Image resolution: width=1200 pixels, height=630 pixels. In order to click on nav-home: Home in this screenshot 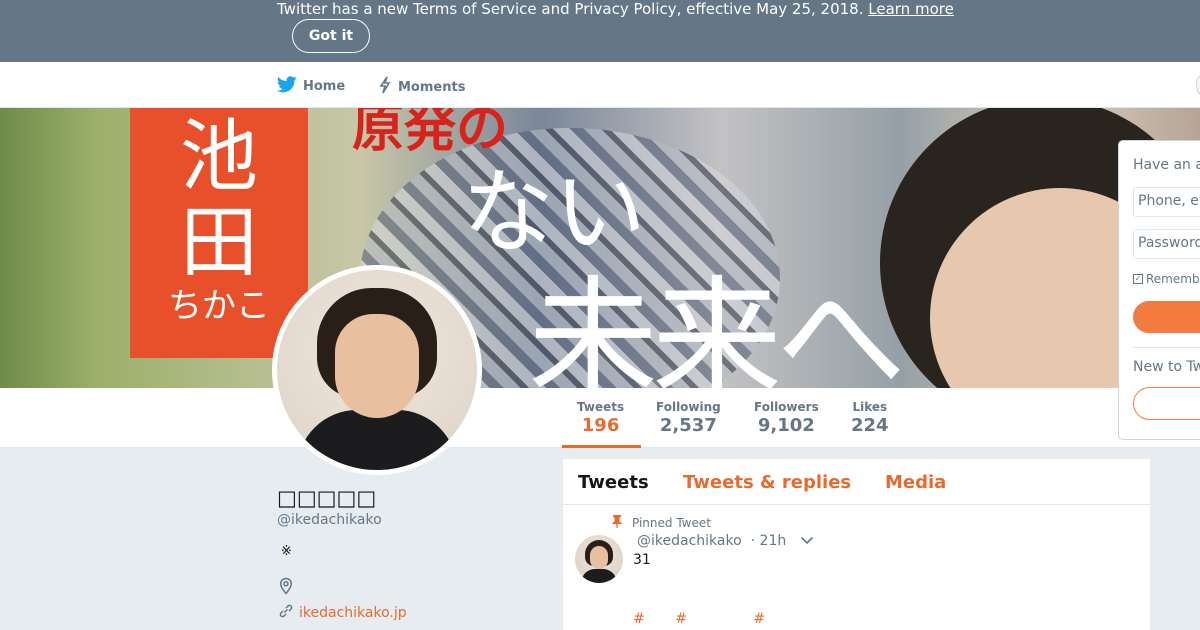, I will do `click(311, 86)`.